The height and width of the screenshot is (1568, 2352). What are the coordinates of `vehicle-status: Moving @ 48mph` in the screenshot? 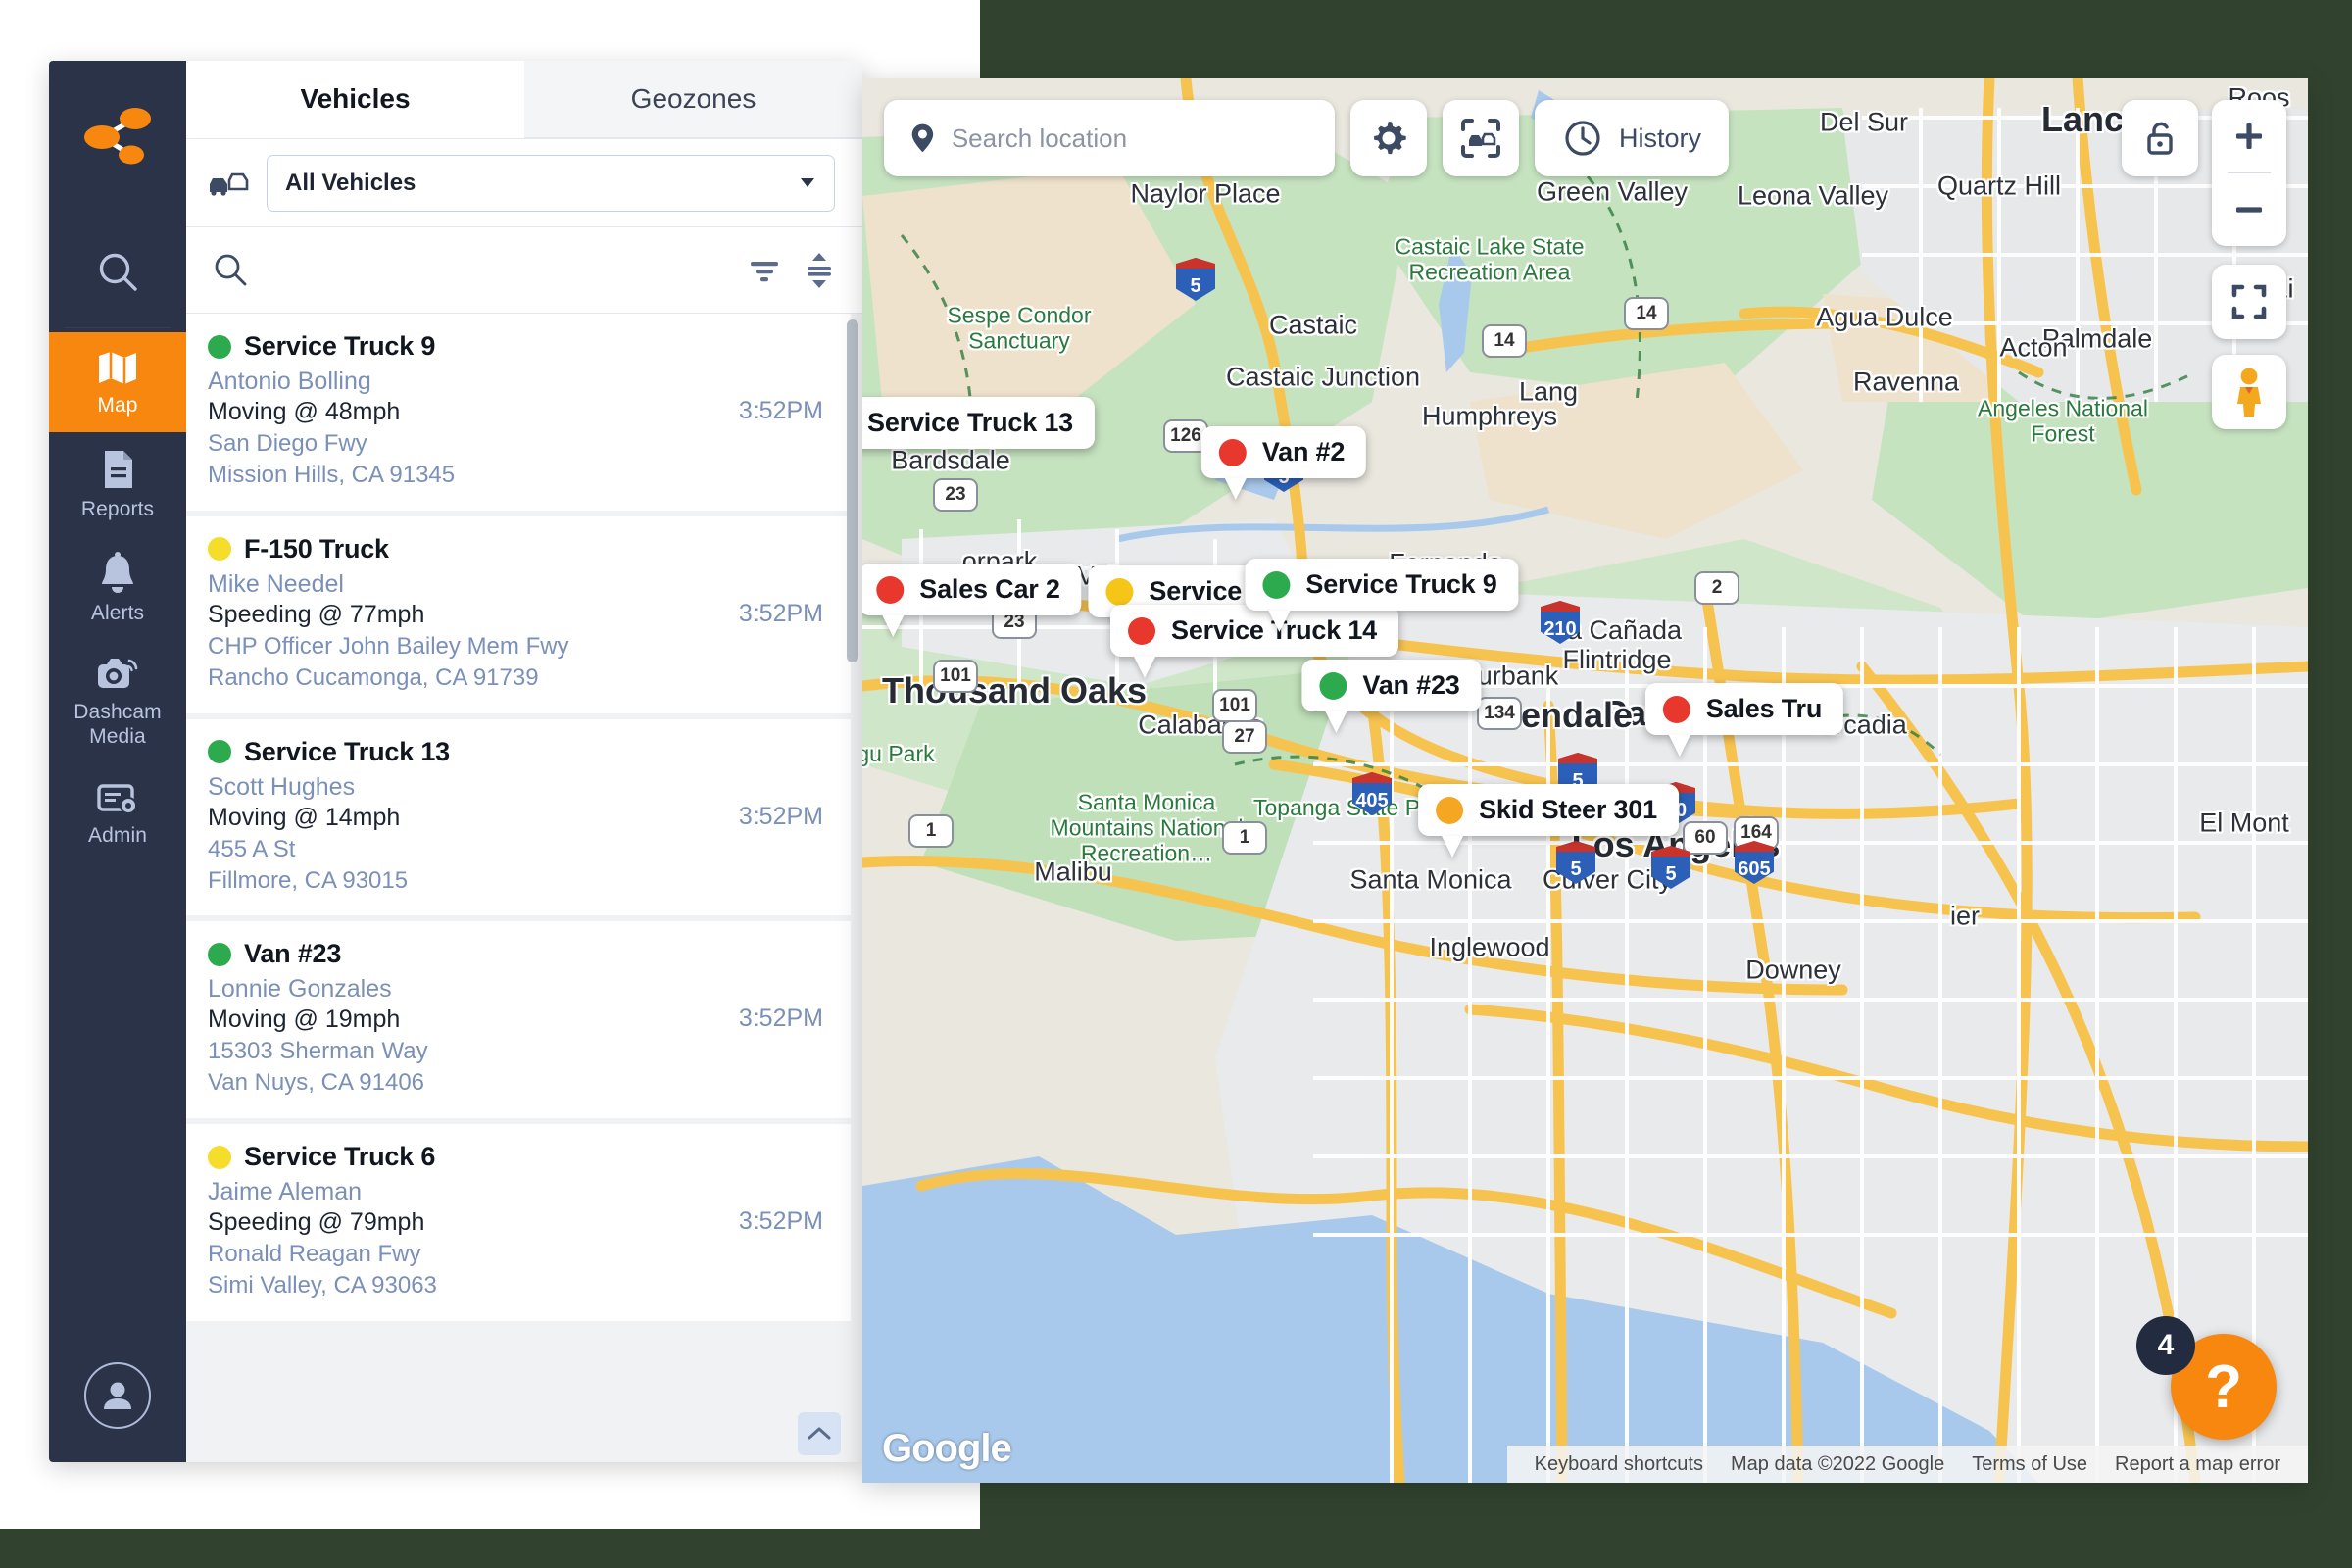 It's located at (304, 411).